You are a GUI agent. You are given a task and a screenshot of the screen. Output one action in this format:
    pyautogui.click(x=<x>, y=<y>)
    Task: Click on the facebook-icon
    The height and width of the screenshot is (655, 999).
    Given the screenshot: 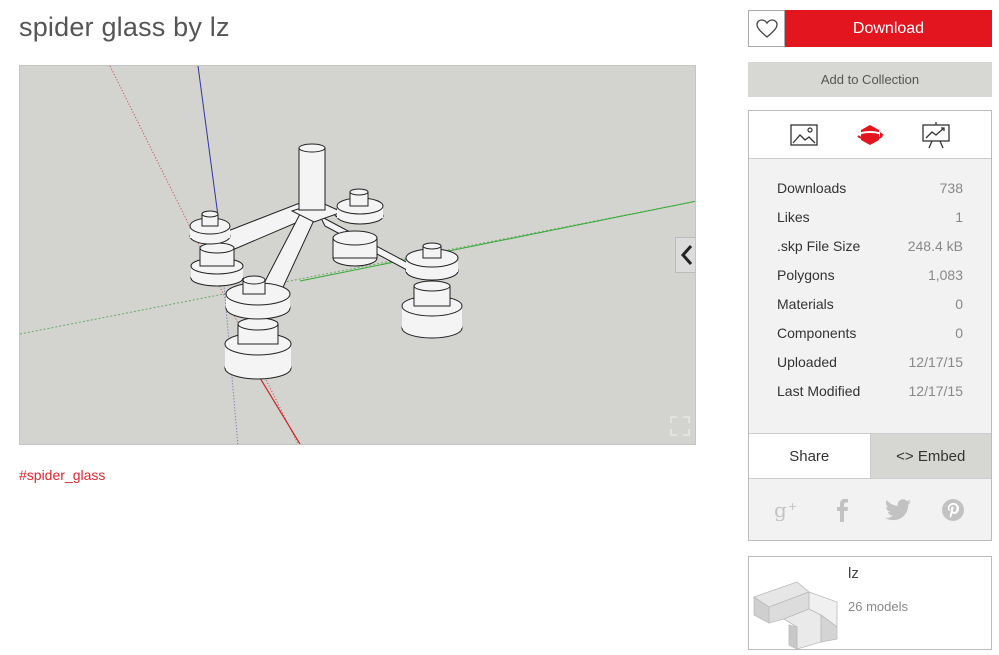 What is the action you would take?
    pyautogui.click(x=842, y=510)
    